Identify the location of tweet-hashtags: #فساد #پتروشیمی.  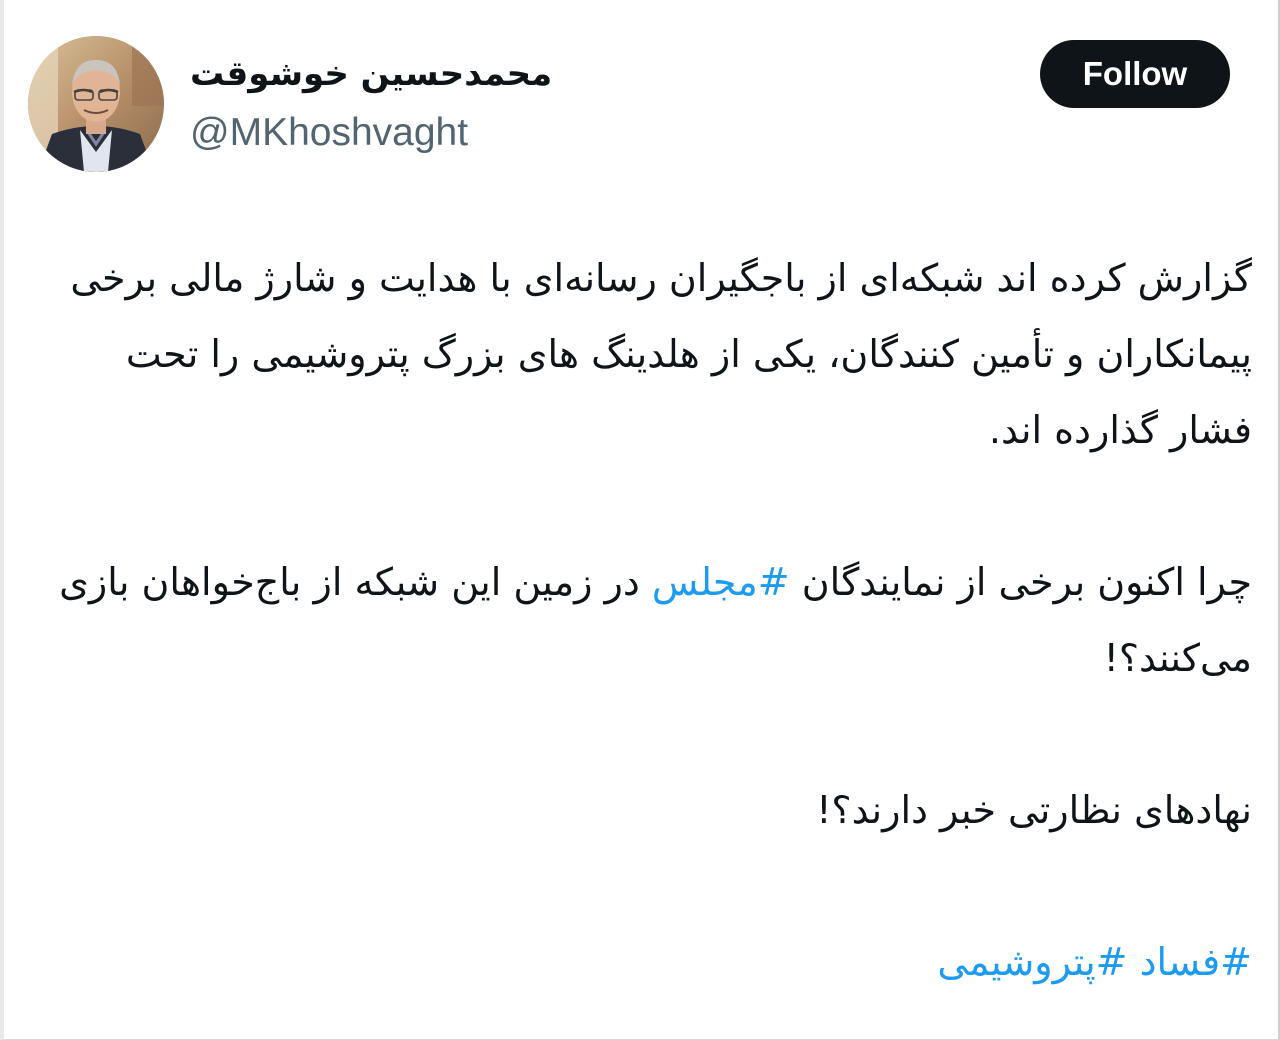
(646, 962).